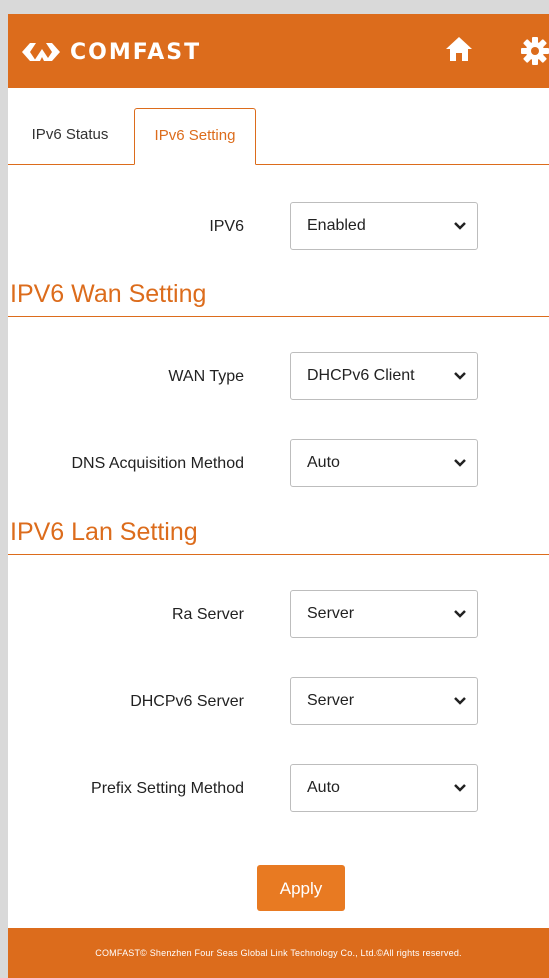 The height and width of the screenshot is (978, 549). Describe the element at coordinates (187, 701) in the screenshot. I see `dhcpv6-server-label: DHCPv6 Server` at that location.